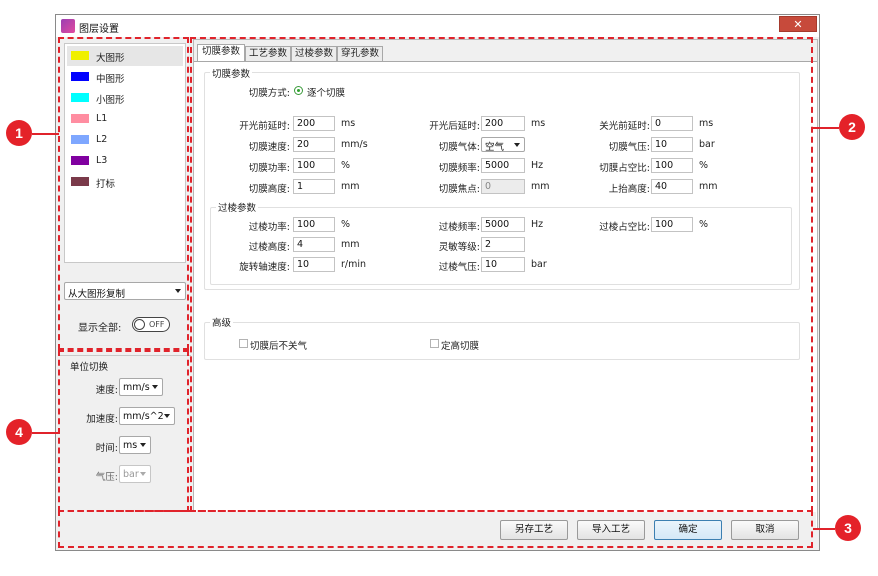 The image size is (878, 576). Describe the element at coordinates (19, 133) in the screenshot. I see `annotation-badge-1: 1` at that location.